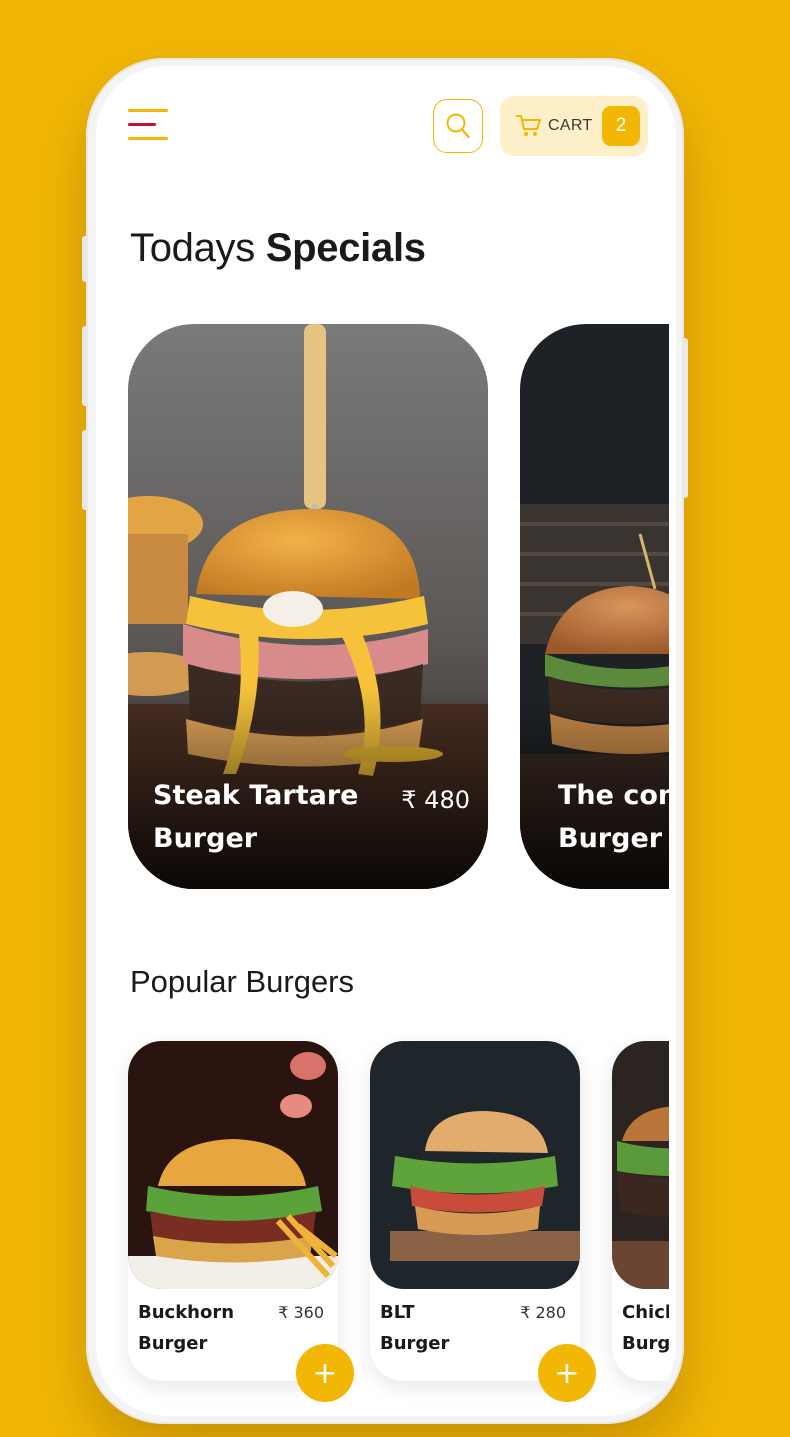 This screenshot has width=790, height=1437. I want to click on popular-heading: Popular Burgers, so click(242, 981).